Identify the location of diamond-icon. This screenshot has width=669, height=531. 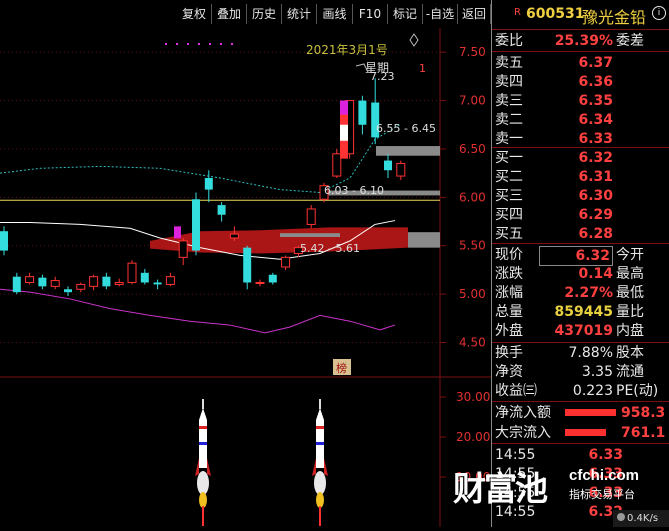
(414, 40).